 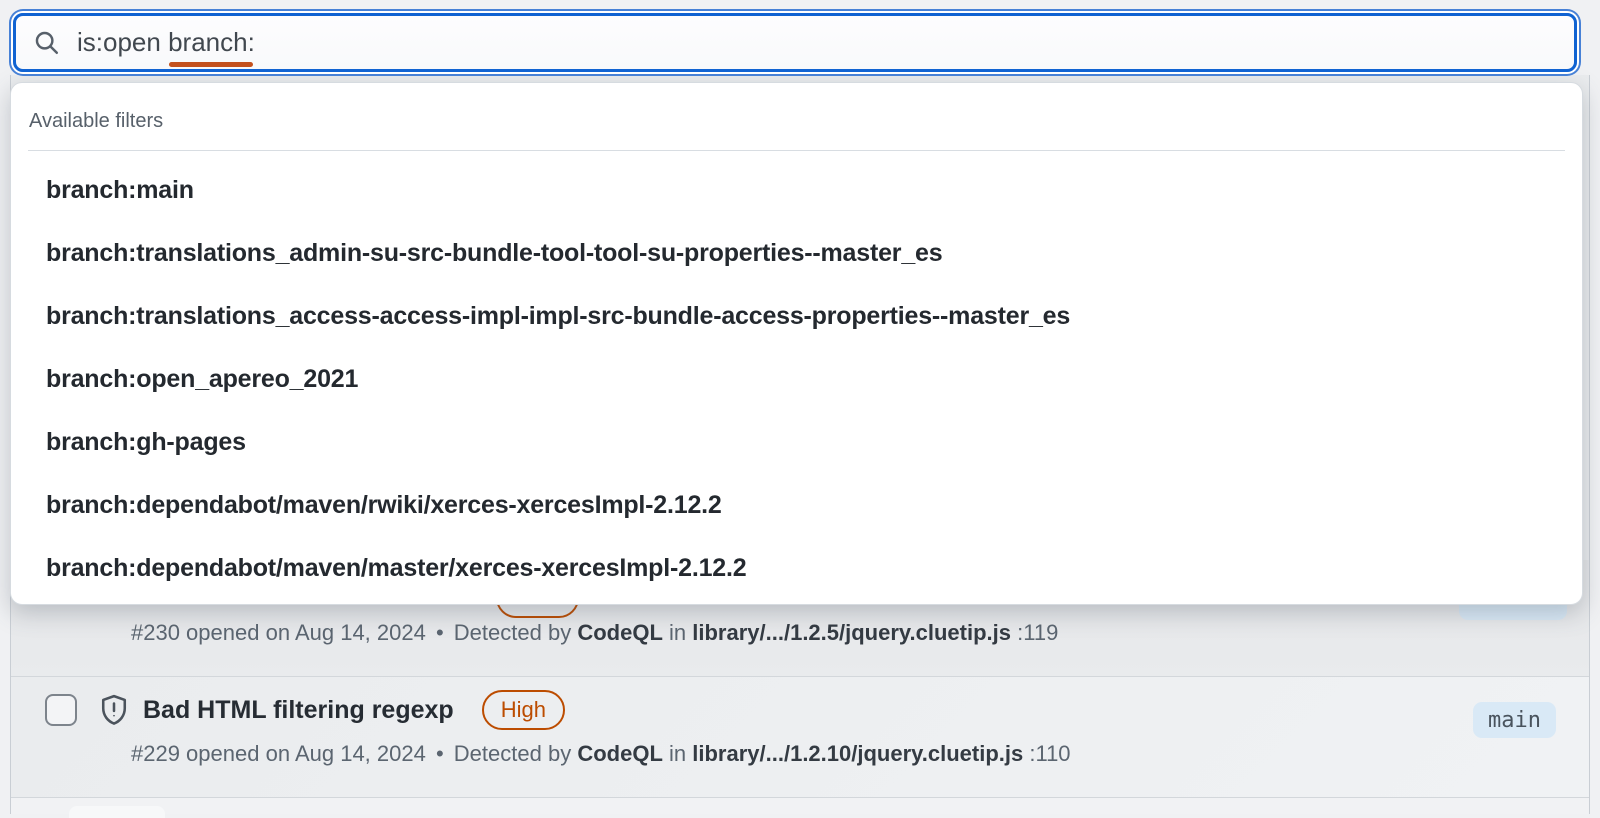 What do you see at coordinates (47, 43) in the screenshot?
I see `search-icon` at bounding box center [47, 43].